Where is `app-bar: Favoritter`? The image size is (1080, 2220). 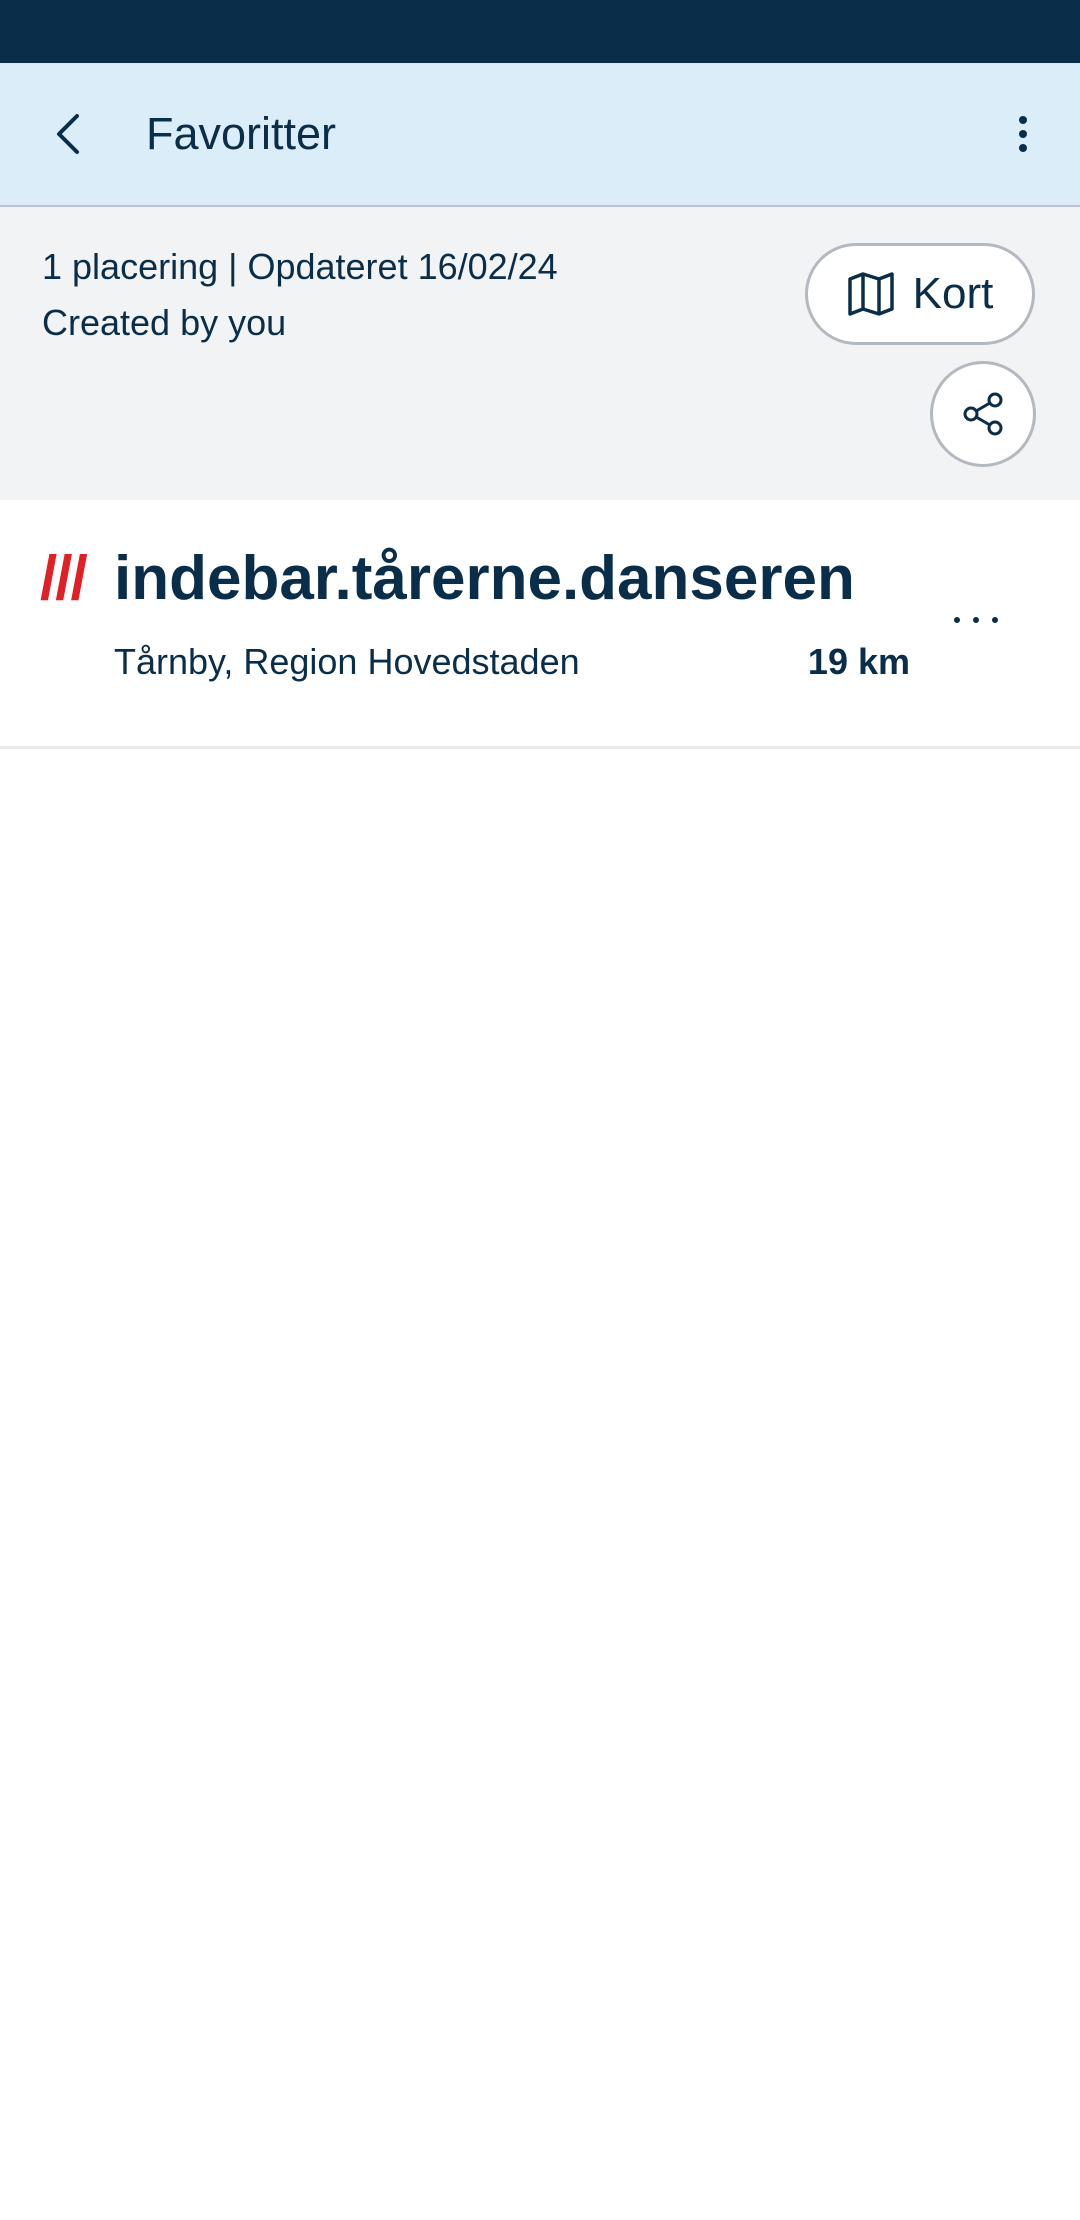 app-bar: Favoritter is located at coordinates (540, 135).